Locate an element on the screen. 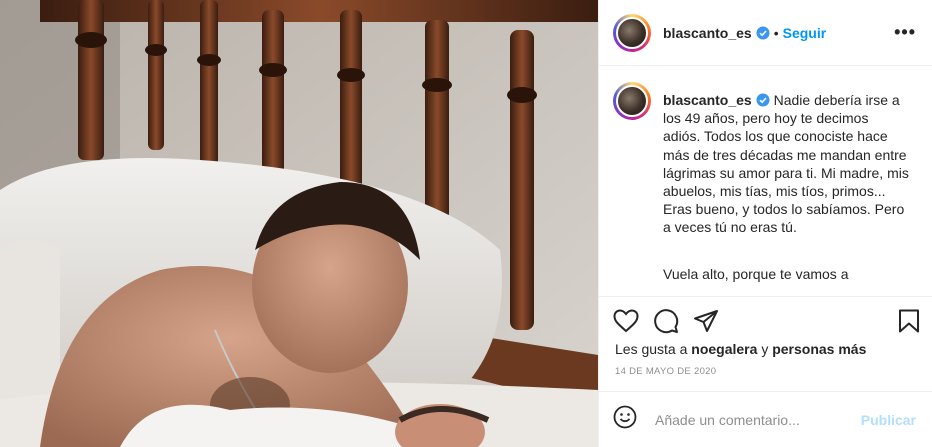 This screenshot has width=932, height=447. post-header: blascanto_es • Seguir ••• is located at coordinates (765, 33).